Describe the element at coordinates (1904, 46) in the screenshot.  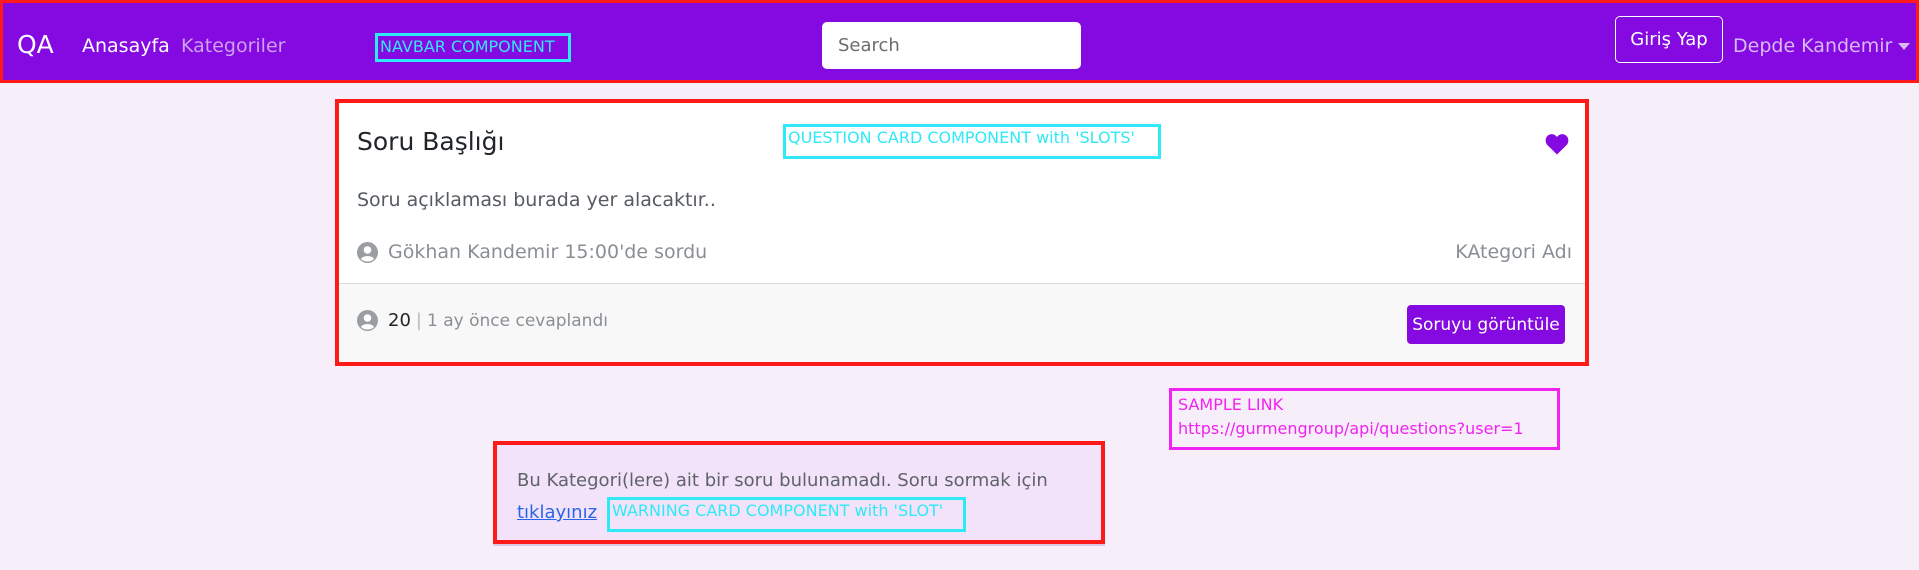
I see `caret-down-icon` at that location.